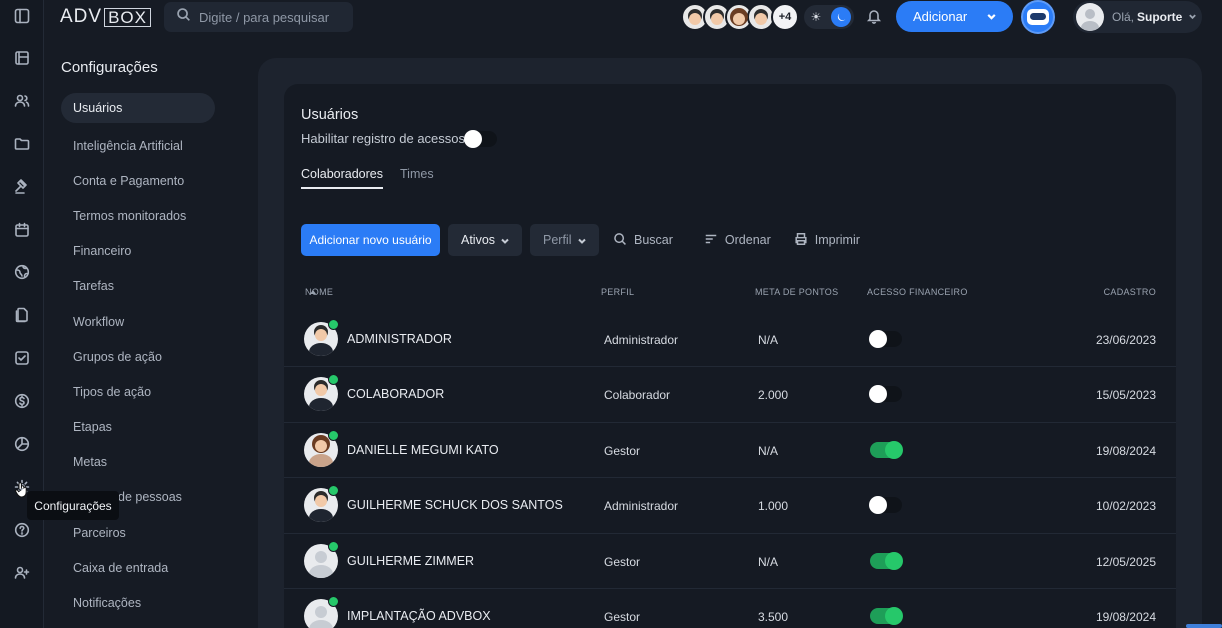 This screenshot has height=628, width=1222. I want to click on add-user-button: Adicionar novo usuário, so click(370, 240).